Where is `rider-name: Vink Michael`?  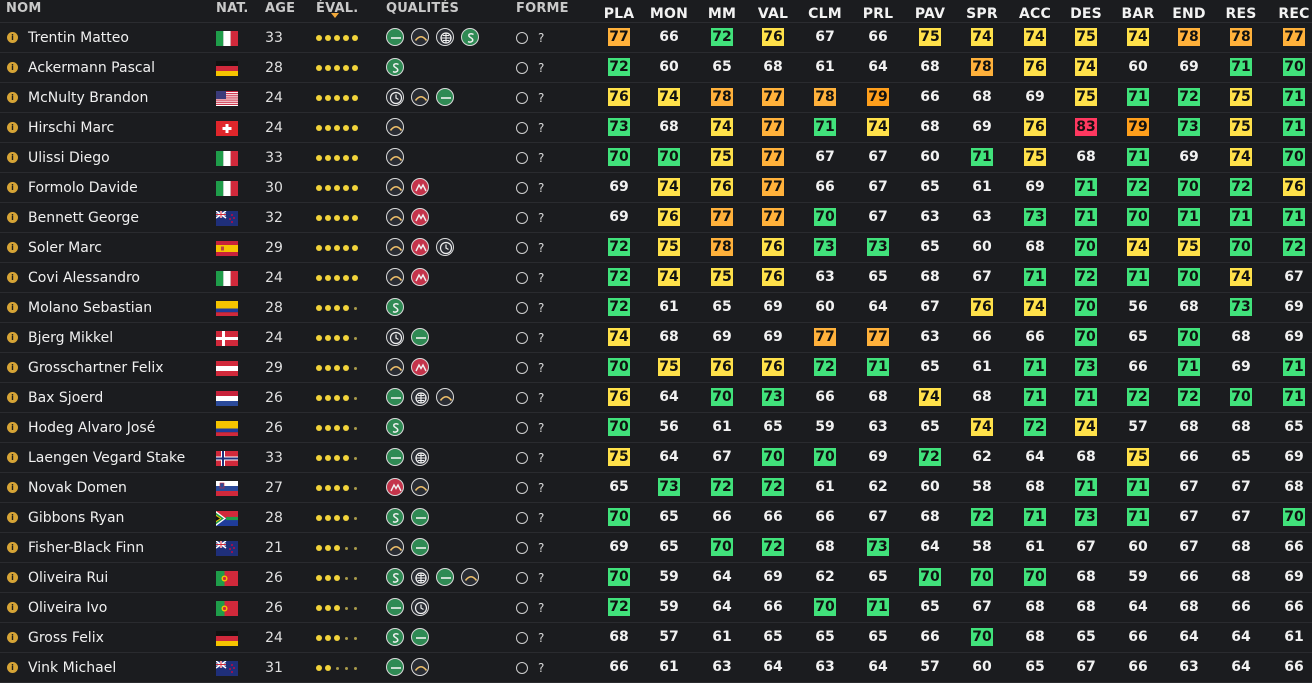 rider-name: Vink Michael is located at coordinates (72, 668).